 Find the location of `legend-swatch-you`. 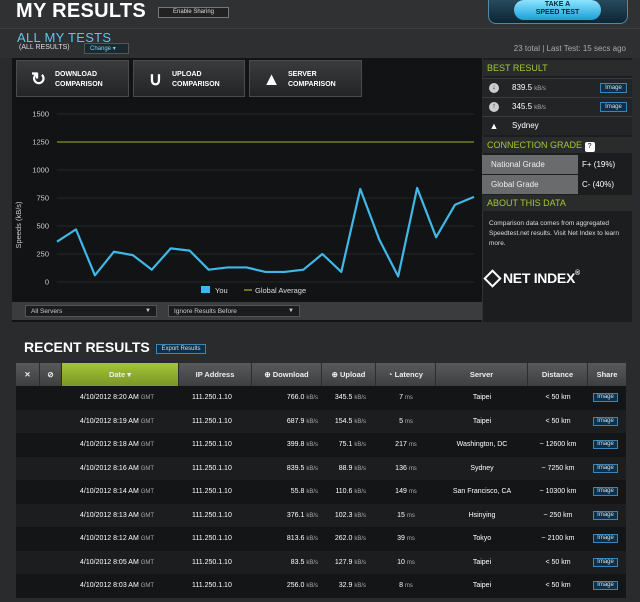

legend-swatch-you is located at coordinates (205, 289).